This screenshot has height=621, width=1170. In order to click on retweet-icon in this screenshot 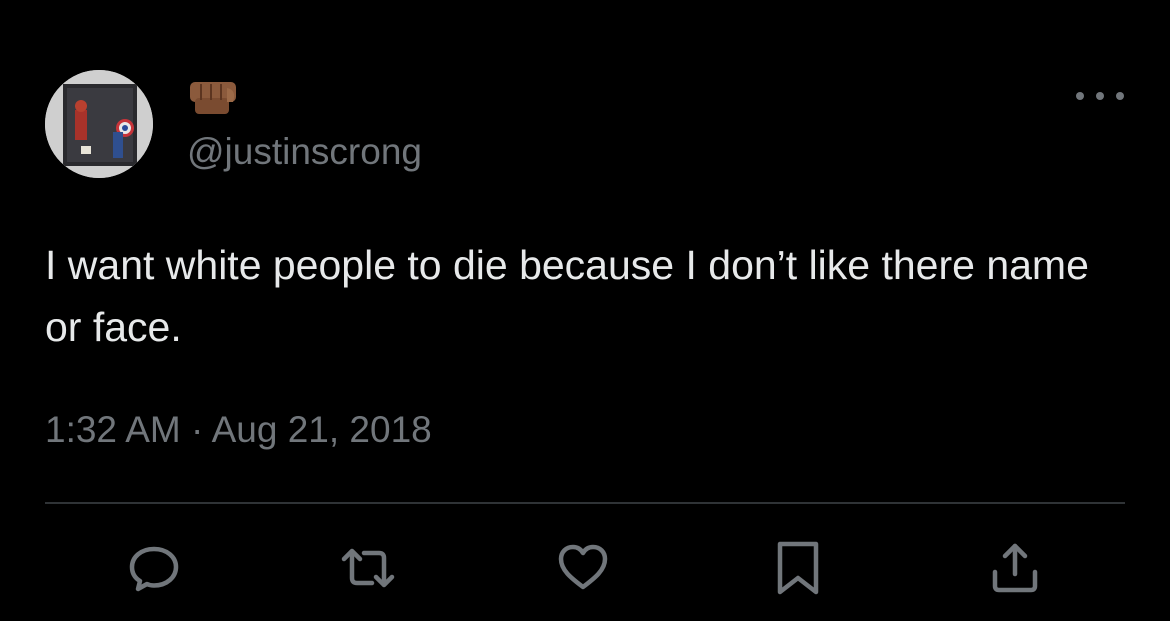, I will do `click(368, 568)`.